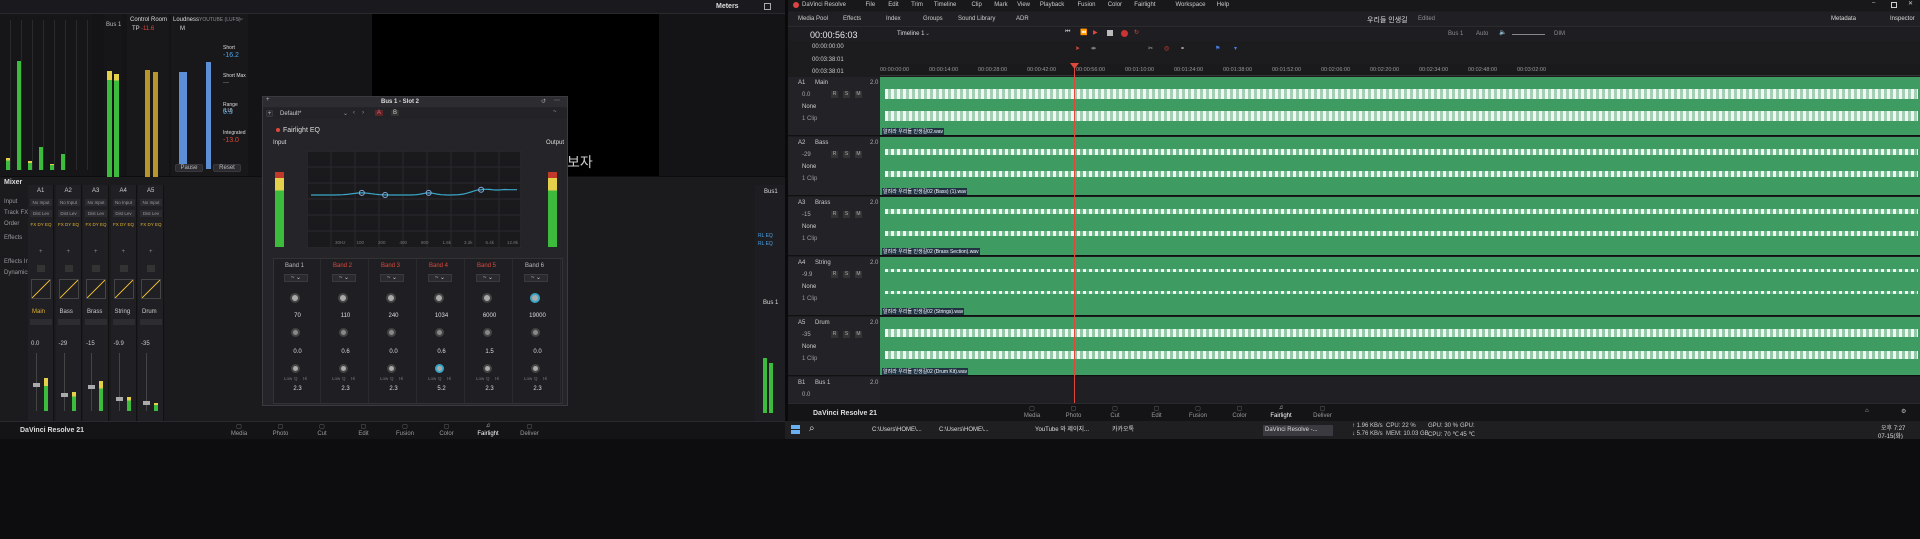  I want to click on settings-icon: ⚙, so click(1903, 411).